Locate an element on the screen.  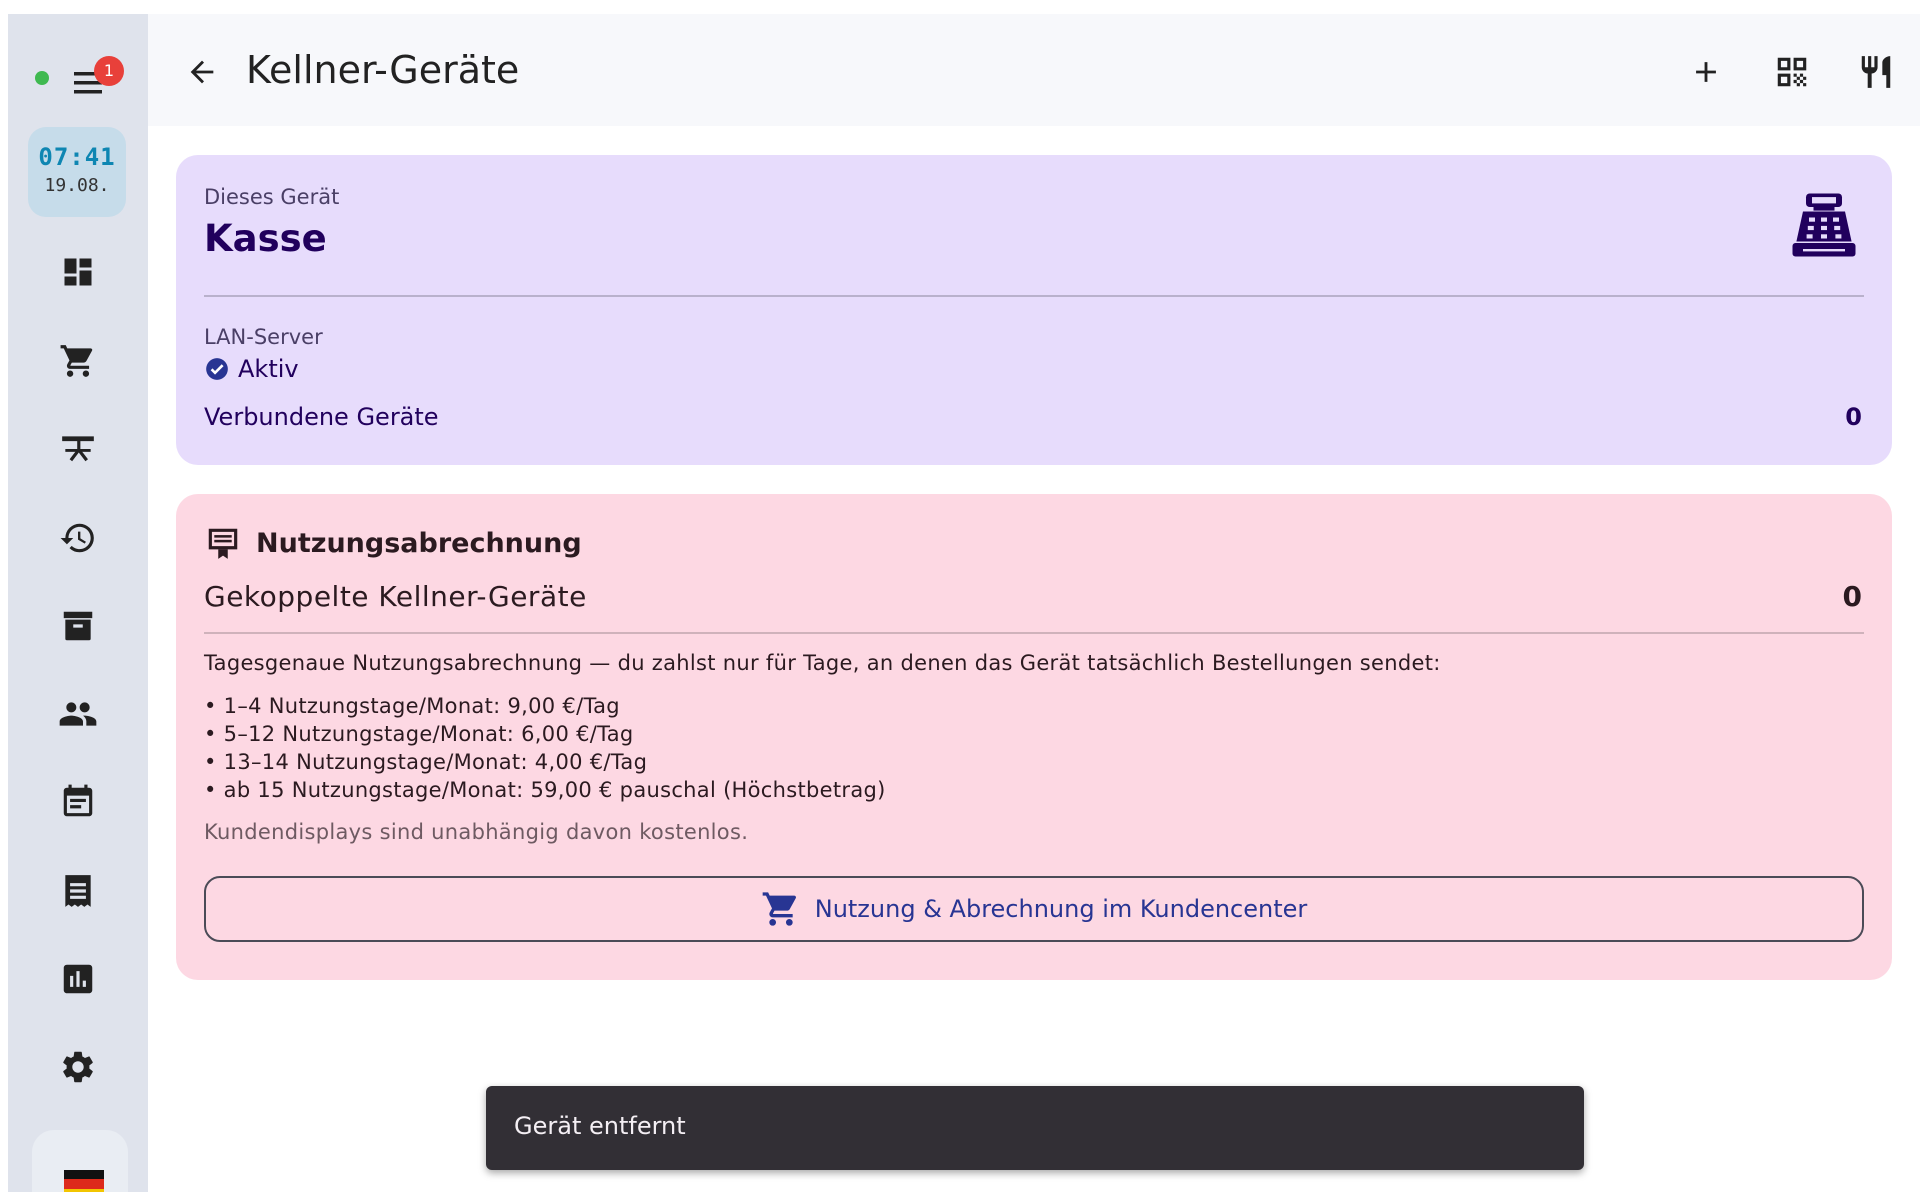
receipt-icon is located at coordinates (78, 891).